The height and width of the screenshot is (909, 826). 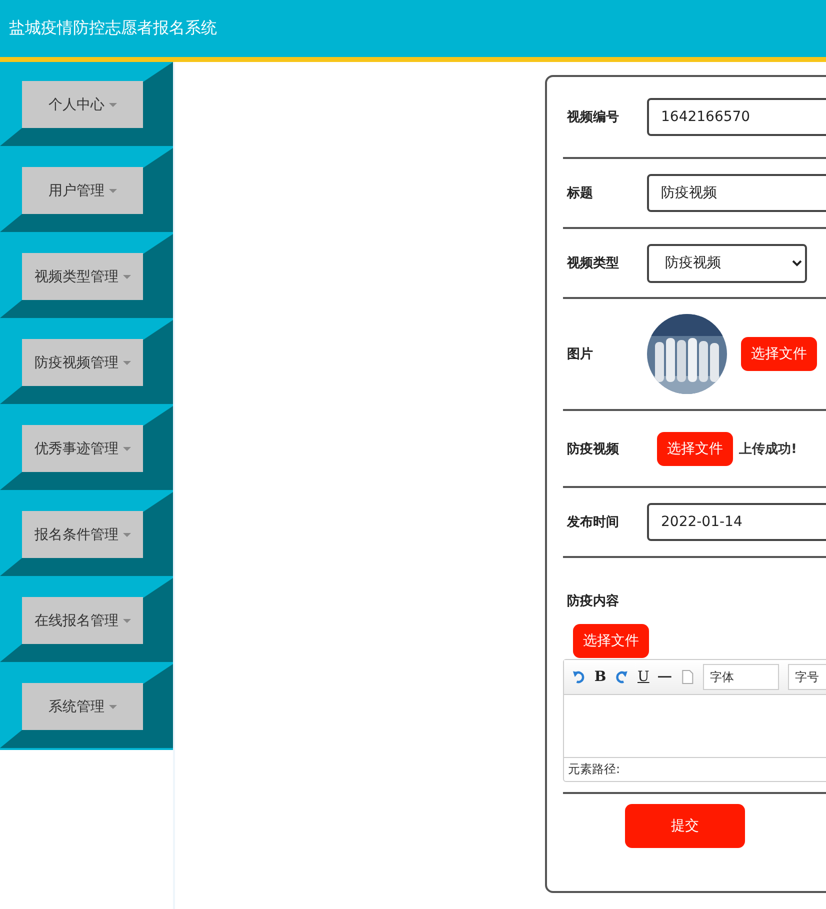 I want to click on underline-button: U, so click(x=644, y=677).